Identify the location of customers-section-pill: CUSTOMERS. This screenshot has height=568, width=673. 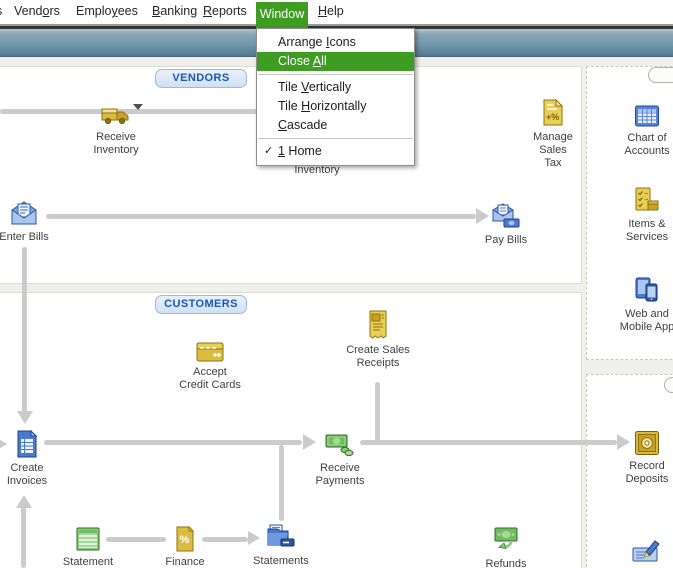
(201, 304).